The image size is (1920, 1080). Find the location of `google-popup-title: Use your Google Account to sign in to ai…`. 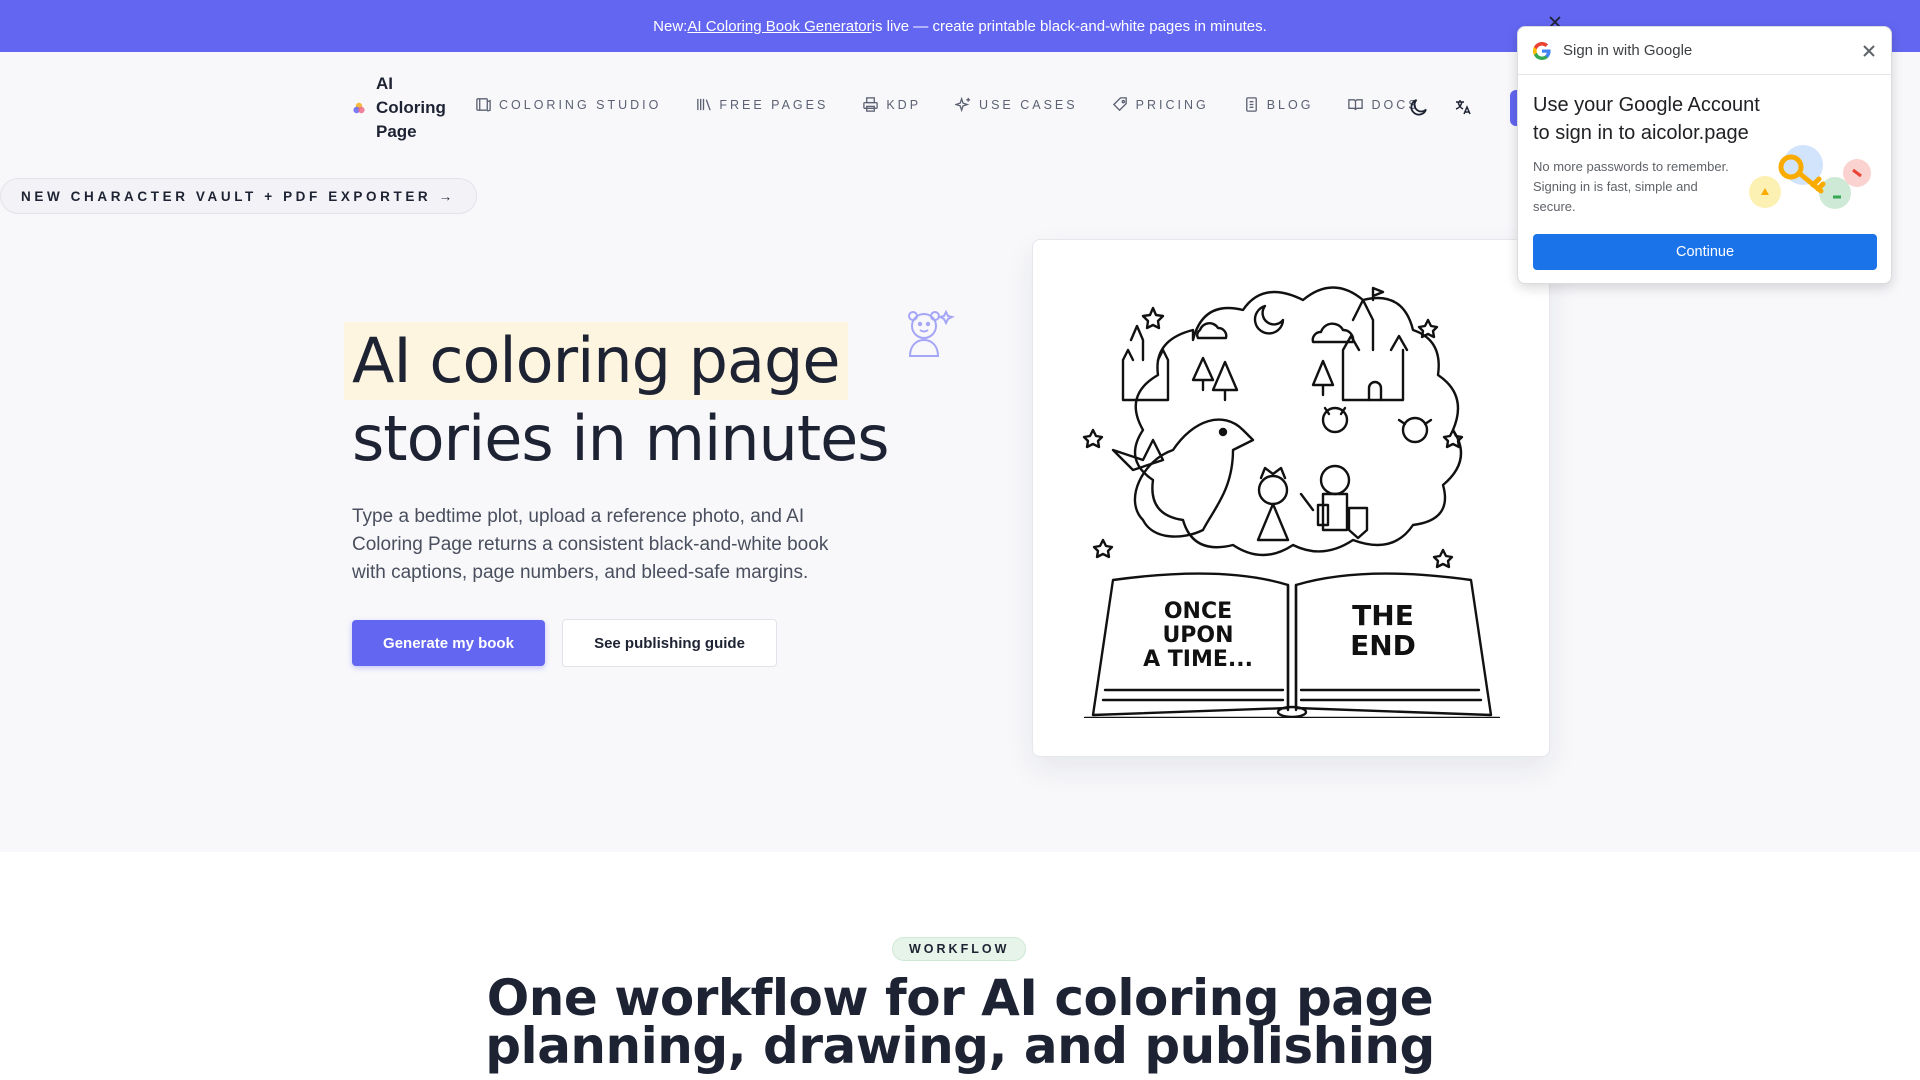

google-popup-title: Use your Google Account to sign in to ai… is located at coordinates (1646, 119).